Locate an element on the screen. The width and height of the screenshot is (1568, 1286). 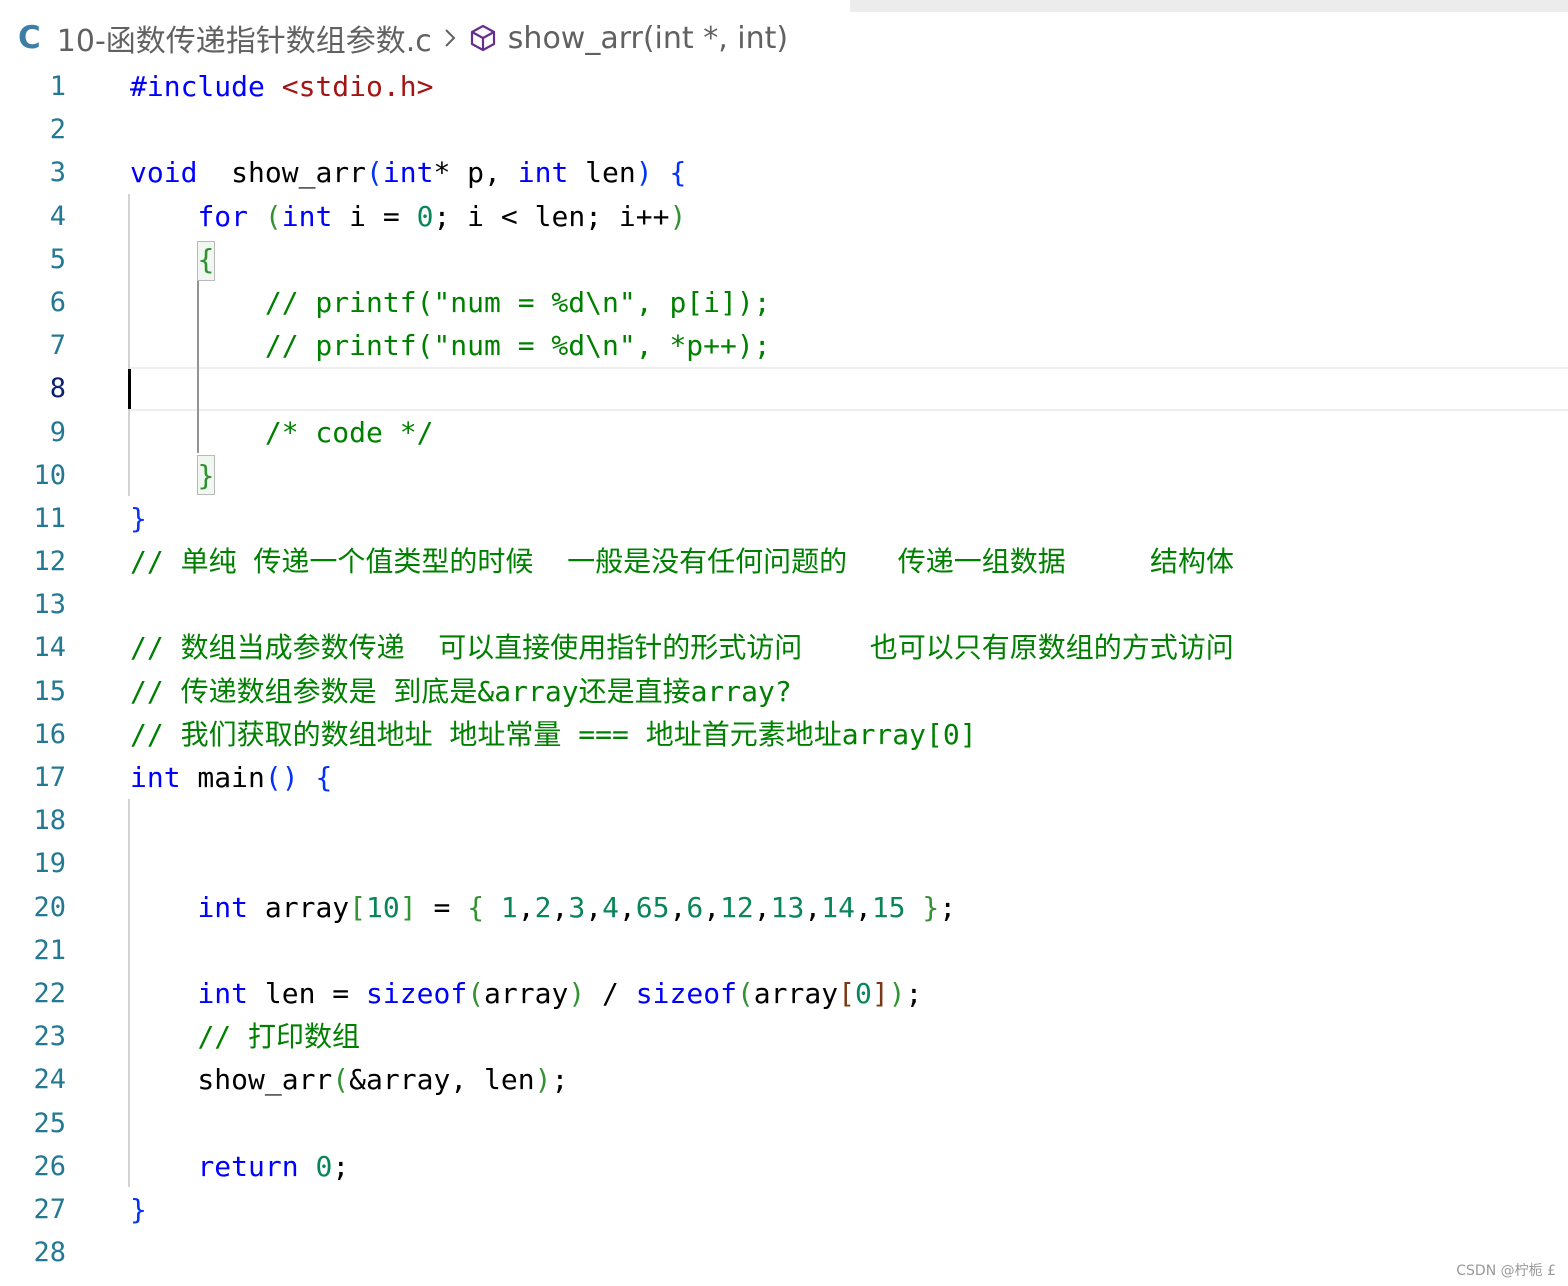
code-token: void is located at coordinates (164, 173).